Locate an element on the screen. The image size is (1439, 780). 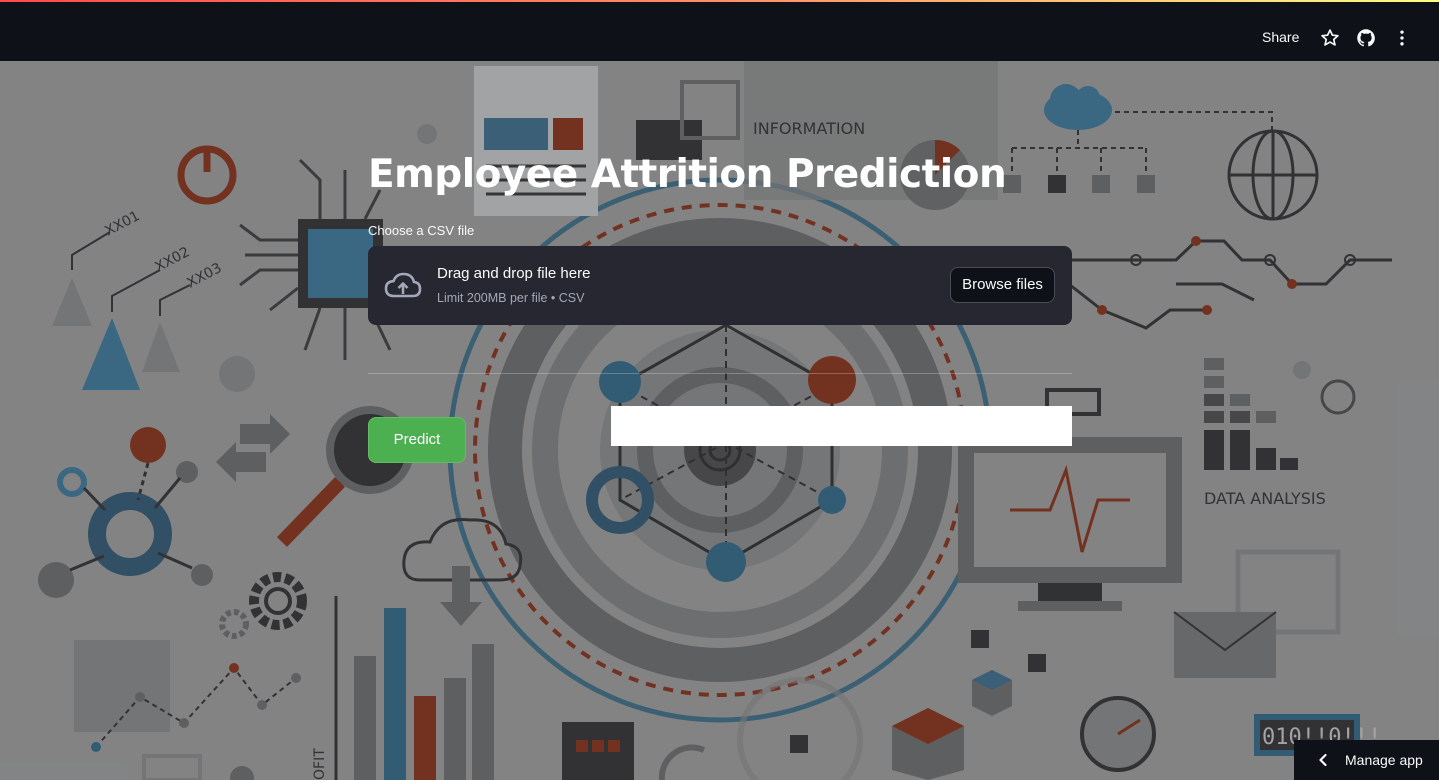
prediction-result-box is located at coordinates (841, 426).